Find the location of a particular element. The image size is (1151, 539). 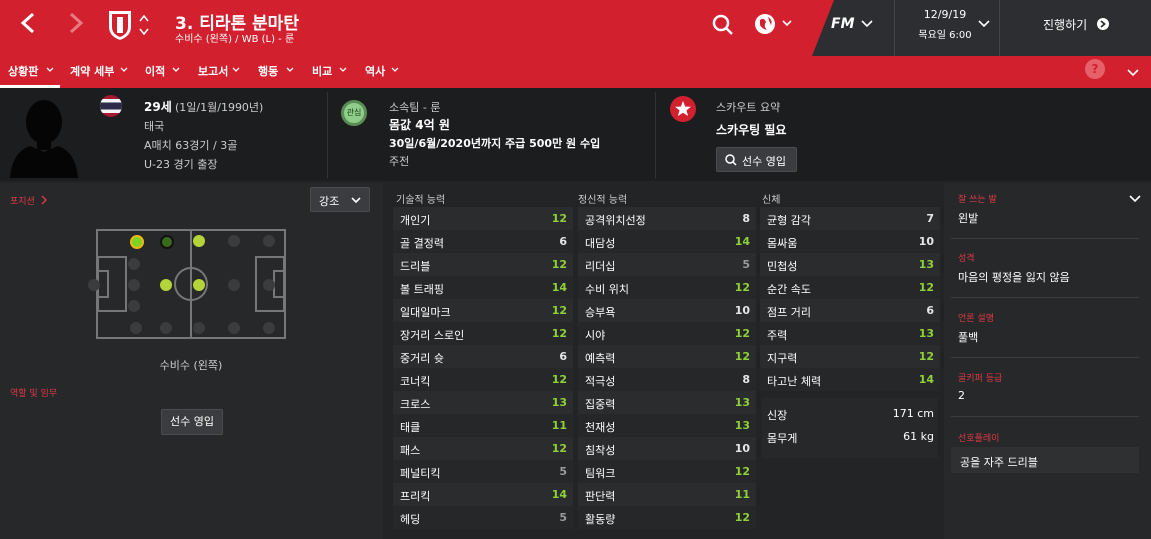

forward-arrow-icon is located at coordinates (76, 25).